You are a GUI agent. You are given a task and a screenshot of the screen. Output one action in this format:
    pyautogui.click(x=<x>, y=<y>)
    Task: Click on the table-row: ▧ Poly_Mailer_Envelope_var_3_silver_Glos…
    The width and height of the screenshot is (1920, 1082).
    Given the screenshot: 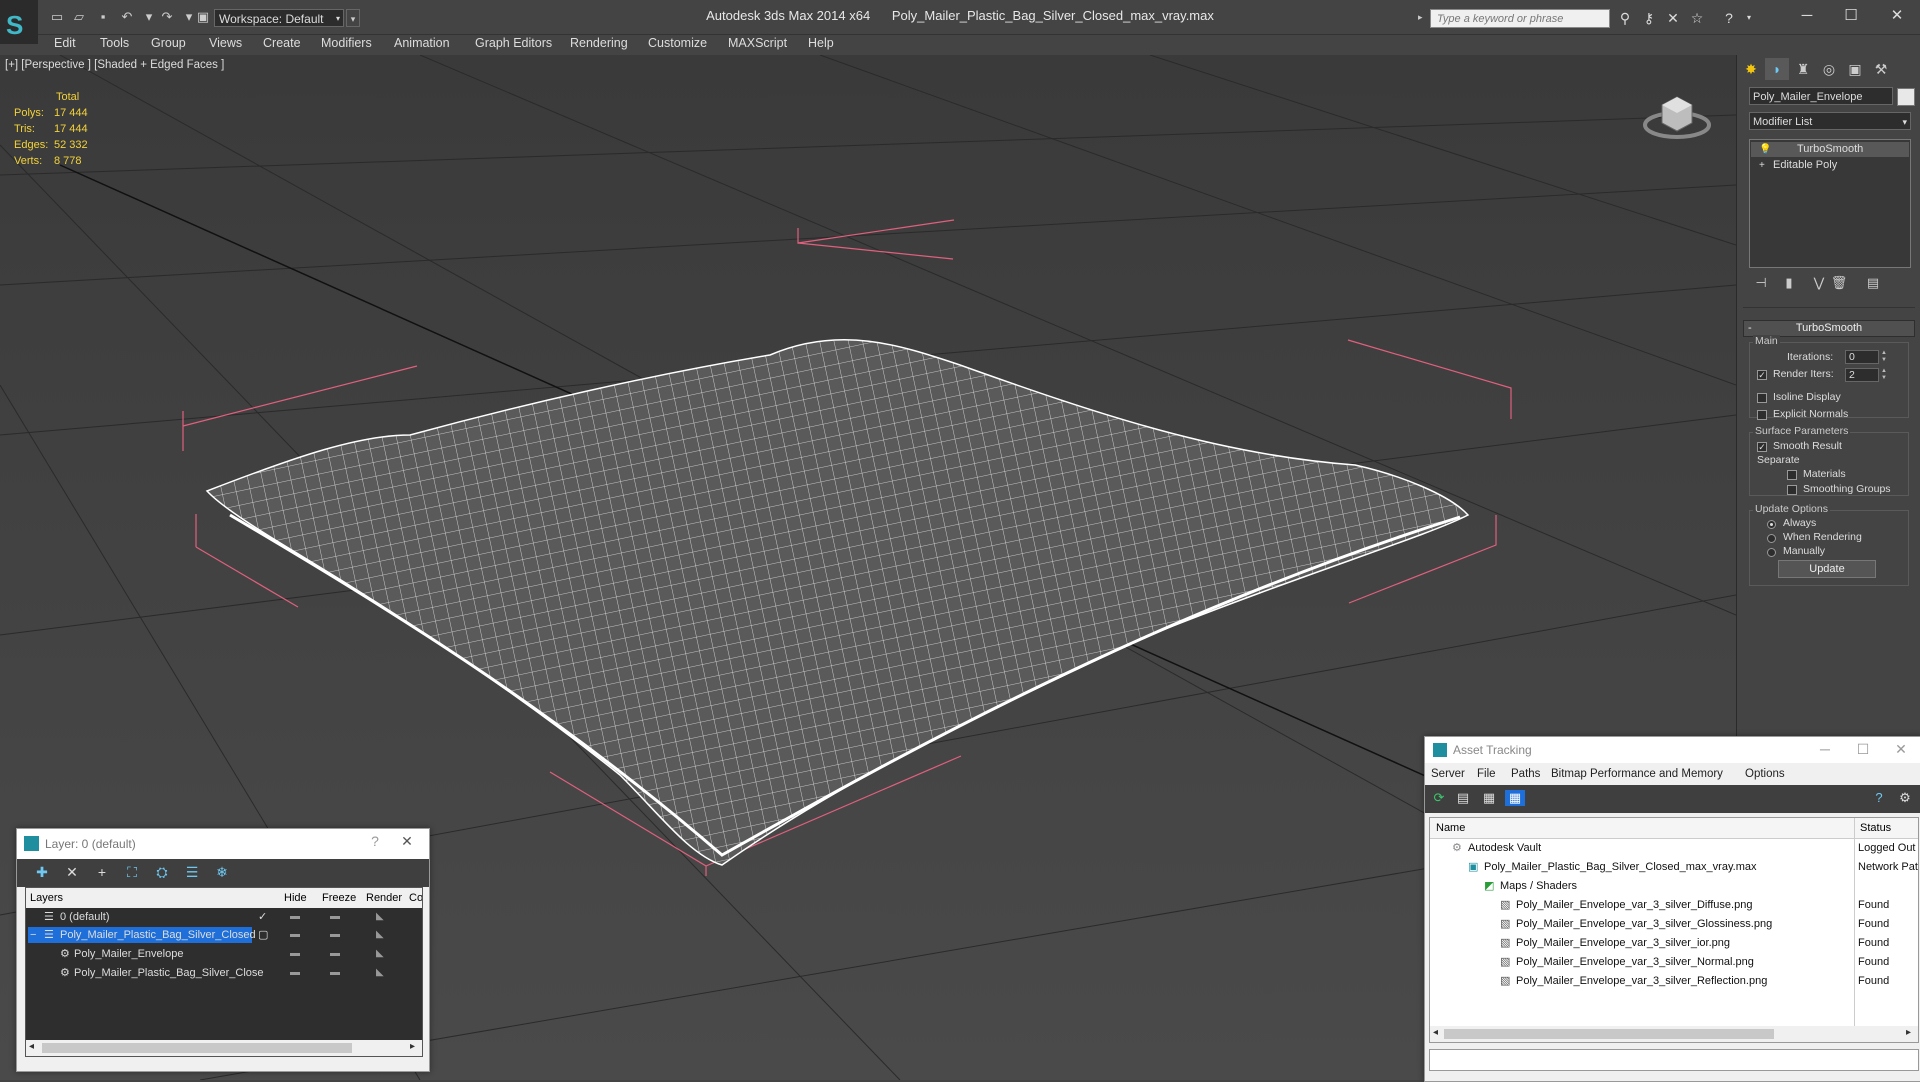 What is the action you would take?
    pyautogui.click(x=1674, y=924)
    